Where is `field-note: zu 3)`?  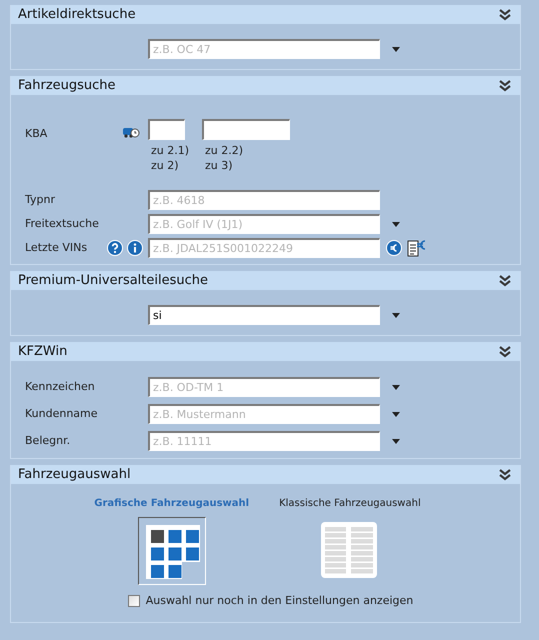 field-note: zu 3) is located at coordinates (219, 165).